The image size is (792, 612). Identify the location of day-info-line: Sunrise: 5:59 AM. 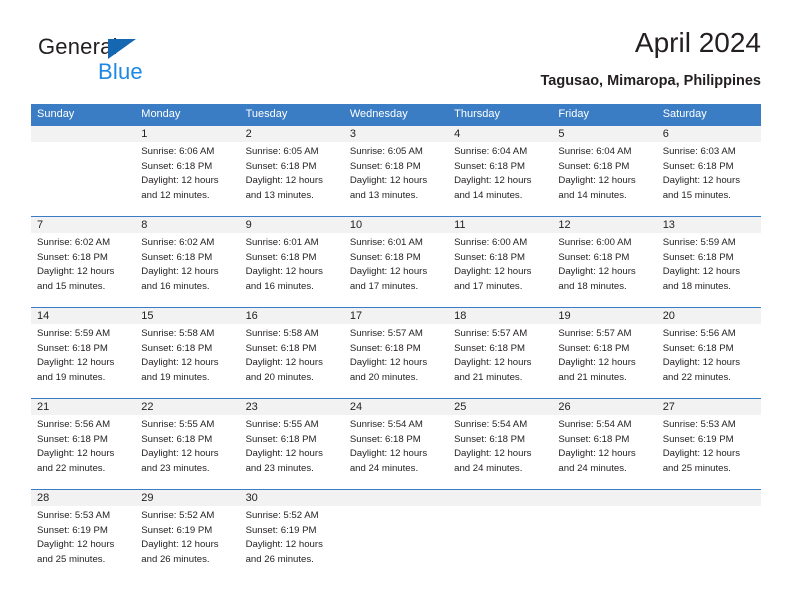
(699, 242).